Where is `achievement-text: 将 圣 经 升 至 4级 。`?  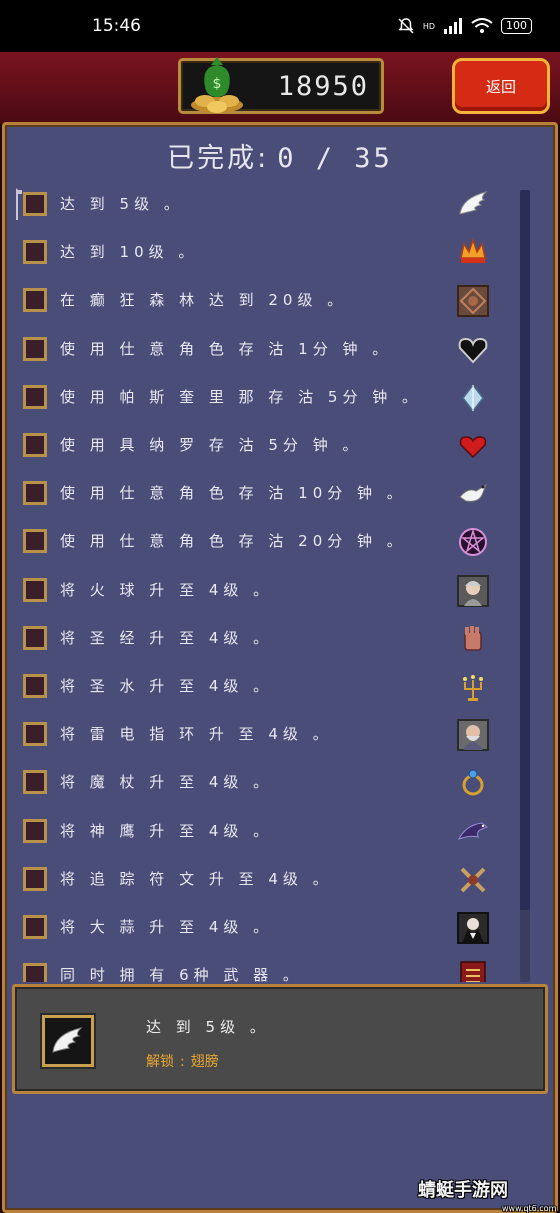 achievement-text: 将 圣 经 升 至 4级 。 is located at coordinates (167, 637).